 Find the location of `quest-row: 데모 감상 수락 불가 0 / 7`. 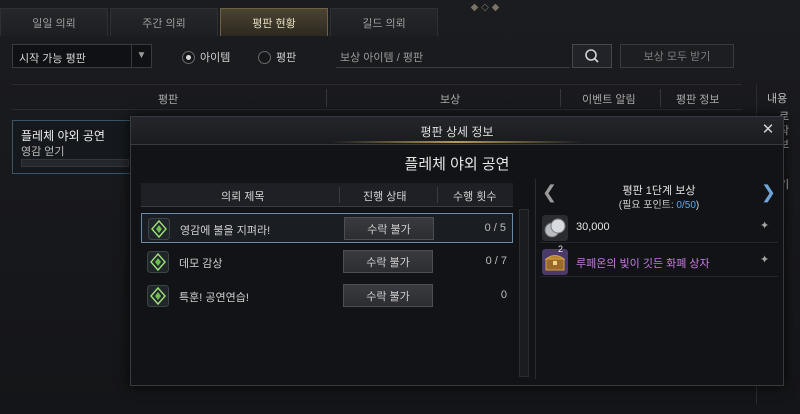

quest-row: 데모 감상 수락 불가 0 / 7 is located at coordinates (327, 262).